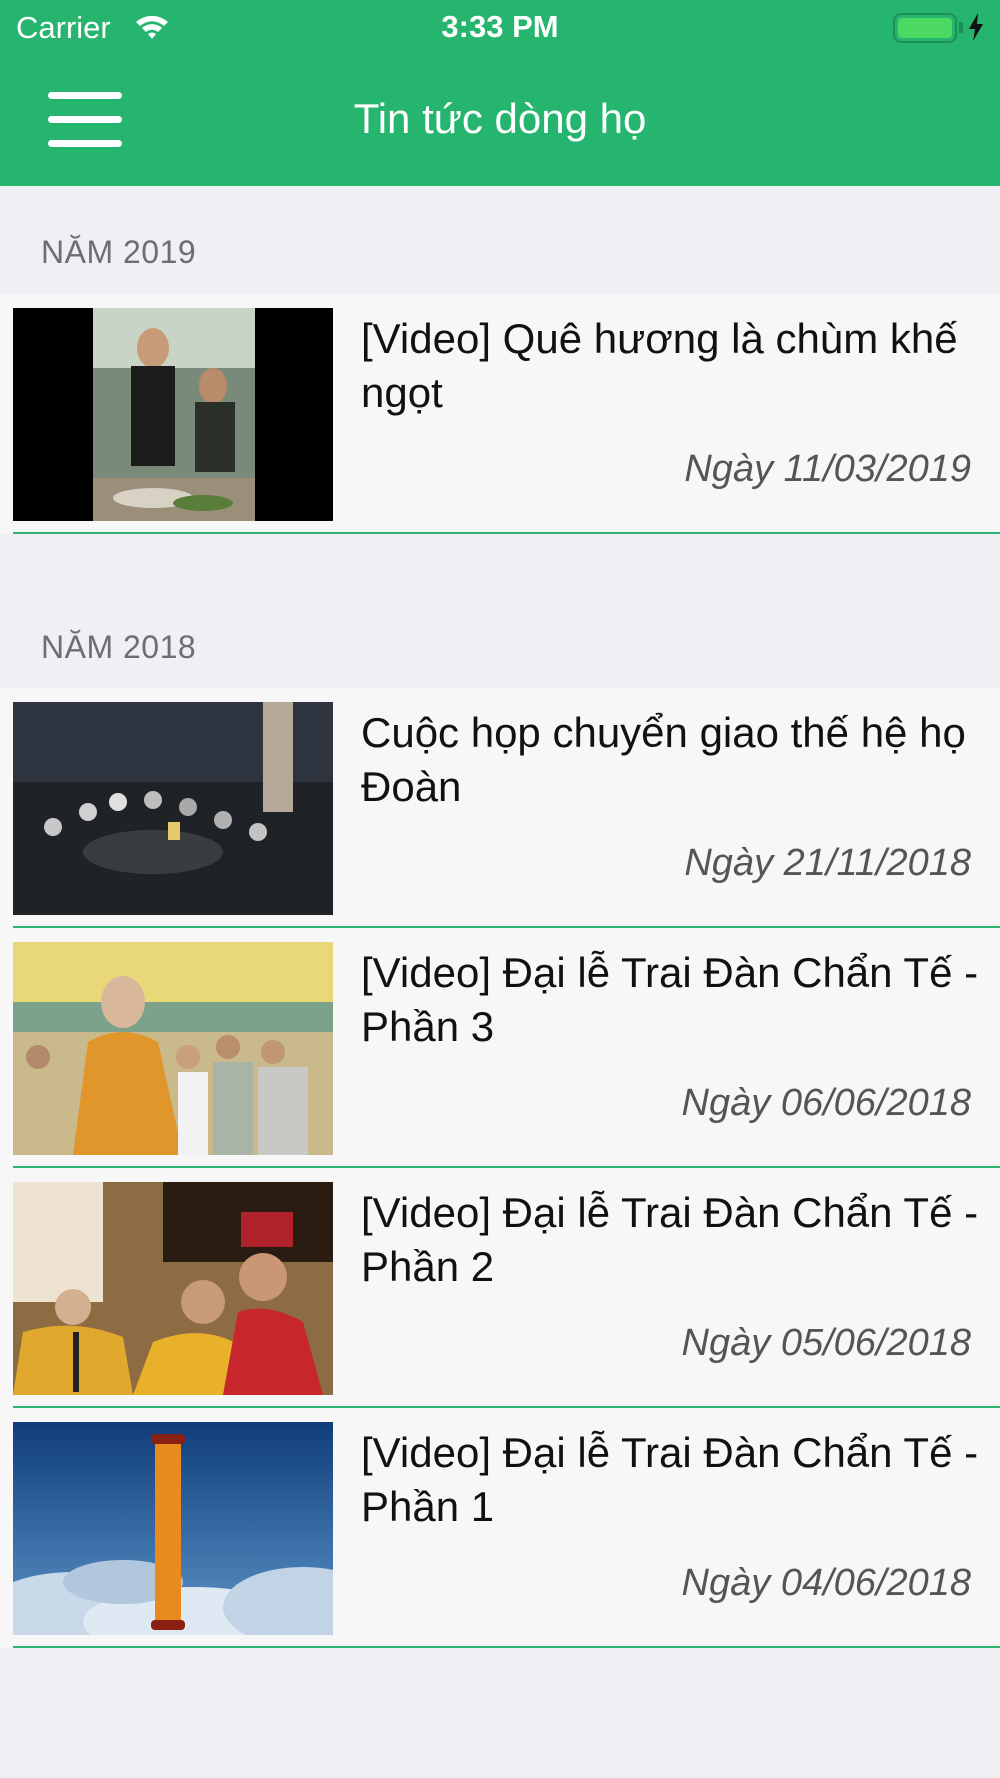 The width and height of the screenshot is (1000, 1778). What do you see at coordinates (173, 808) in the screenshot?
I see `news-thumbnail` at bounding box center [173, 808].